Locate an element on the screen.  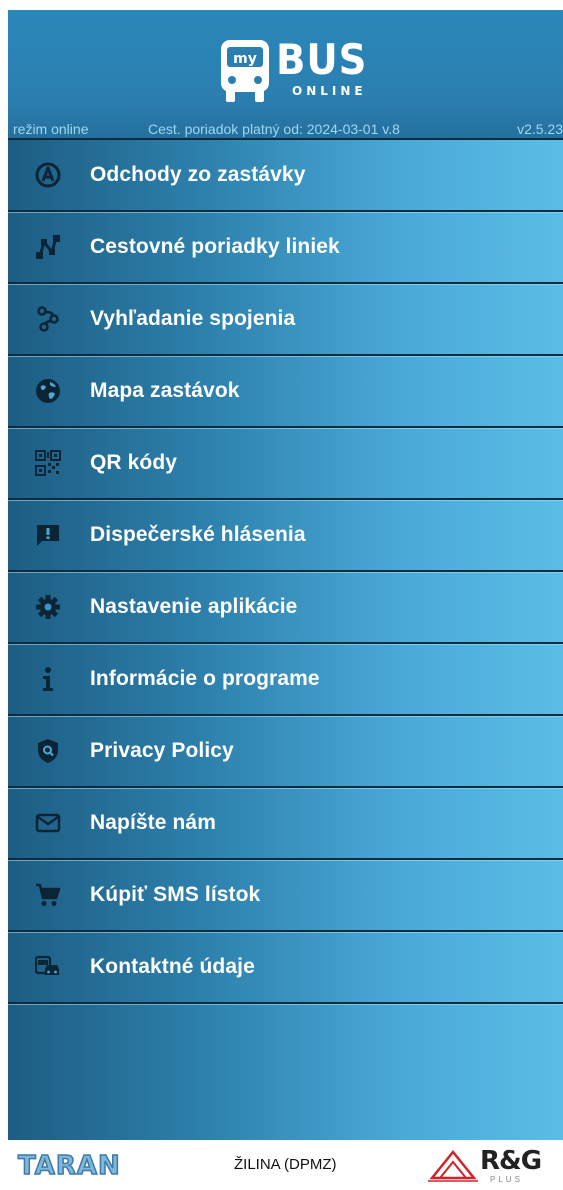
menu-item-connection-search: Vyhľadanie spojenia is located at coordinates (285, 320).